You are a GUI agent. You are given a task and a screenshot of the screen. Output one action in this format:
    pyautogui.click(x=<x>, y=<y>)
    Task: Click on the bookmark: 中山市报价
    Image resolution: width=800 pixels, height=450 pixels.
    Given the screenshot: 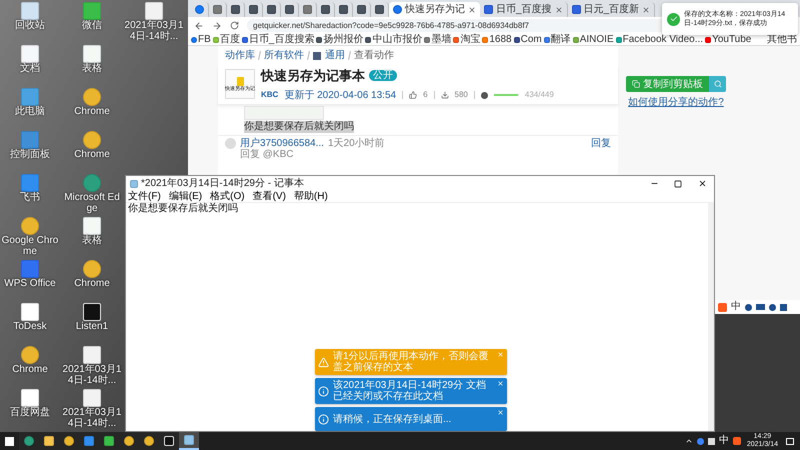 What is the action you would take?
    pyautogui.click(x=393, y=39)
    